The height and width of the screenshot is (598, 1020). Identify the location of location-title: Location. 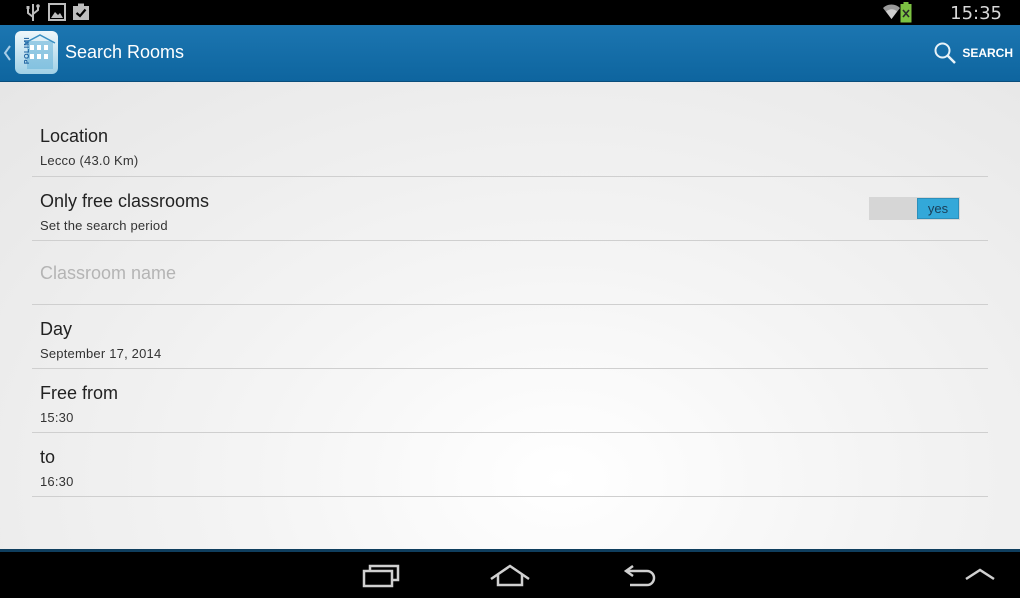
(74, 136).